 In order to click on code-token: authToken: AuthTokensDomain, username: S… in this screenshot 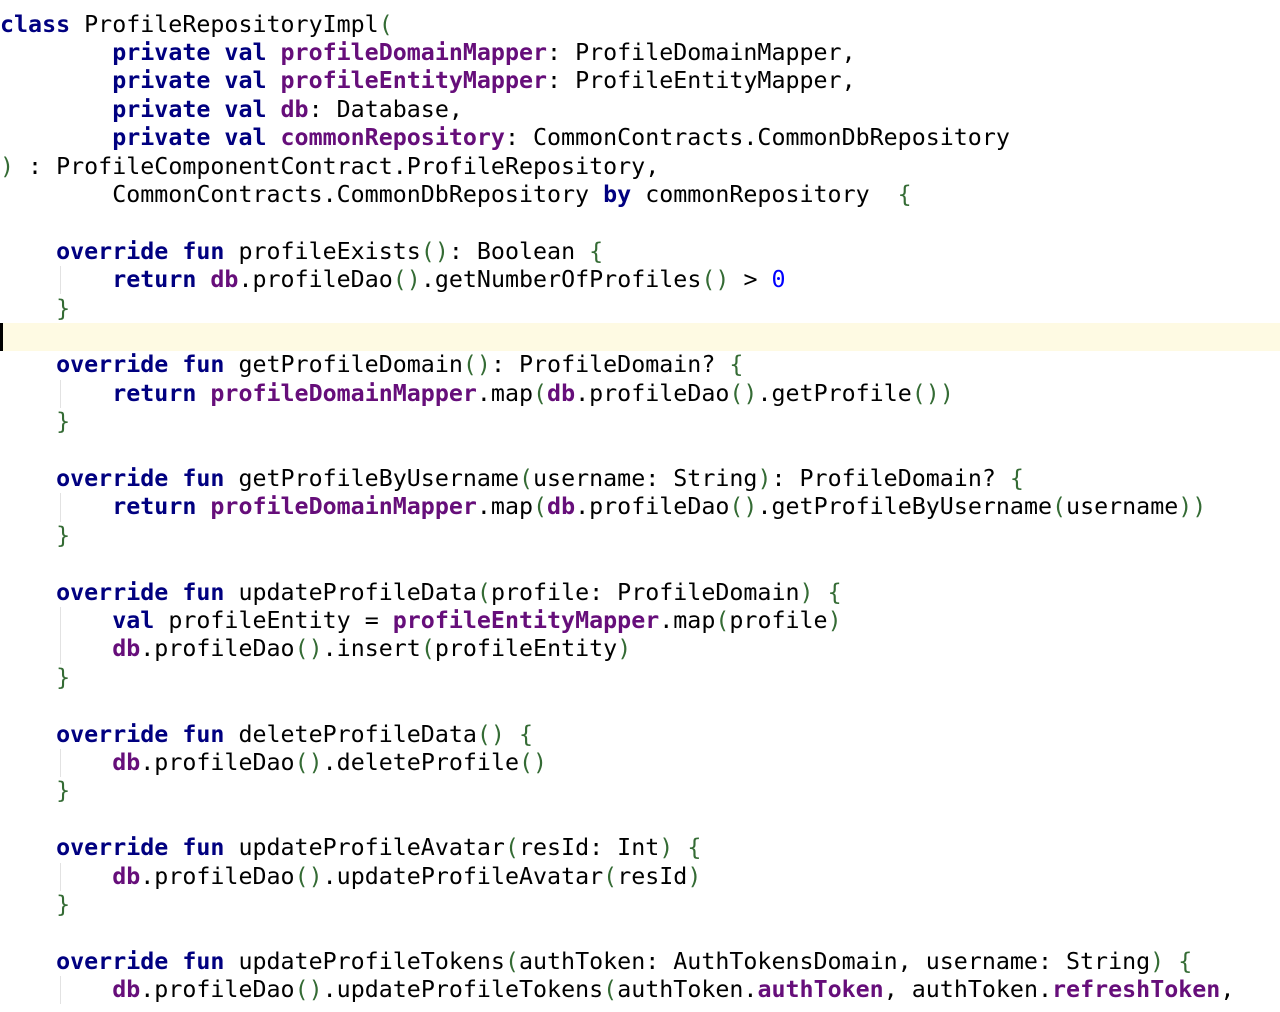, I will do `click(834, 961)`.